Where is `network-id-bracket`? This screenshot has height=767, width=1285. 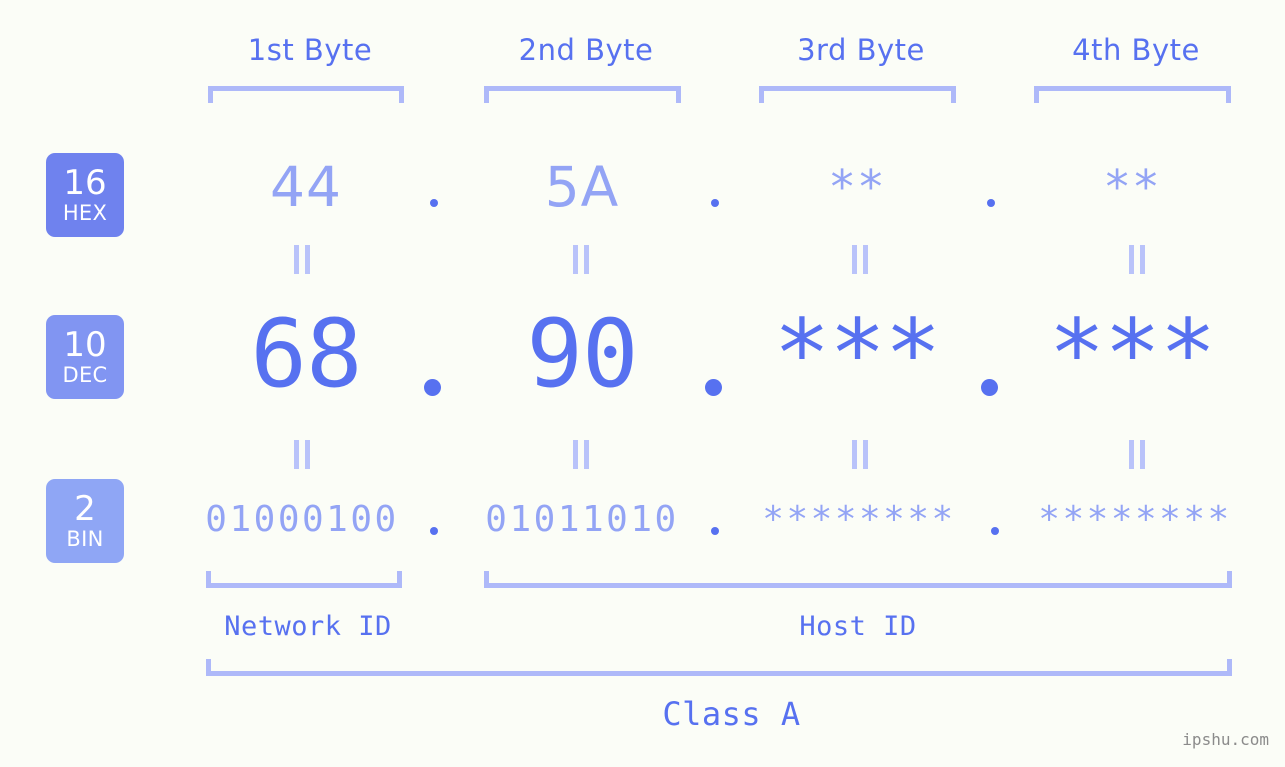 network-id-bracket is located at coordinates (304, 579).